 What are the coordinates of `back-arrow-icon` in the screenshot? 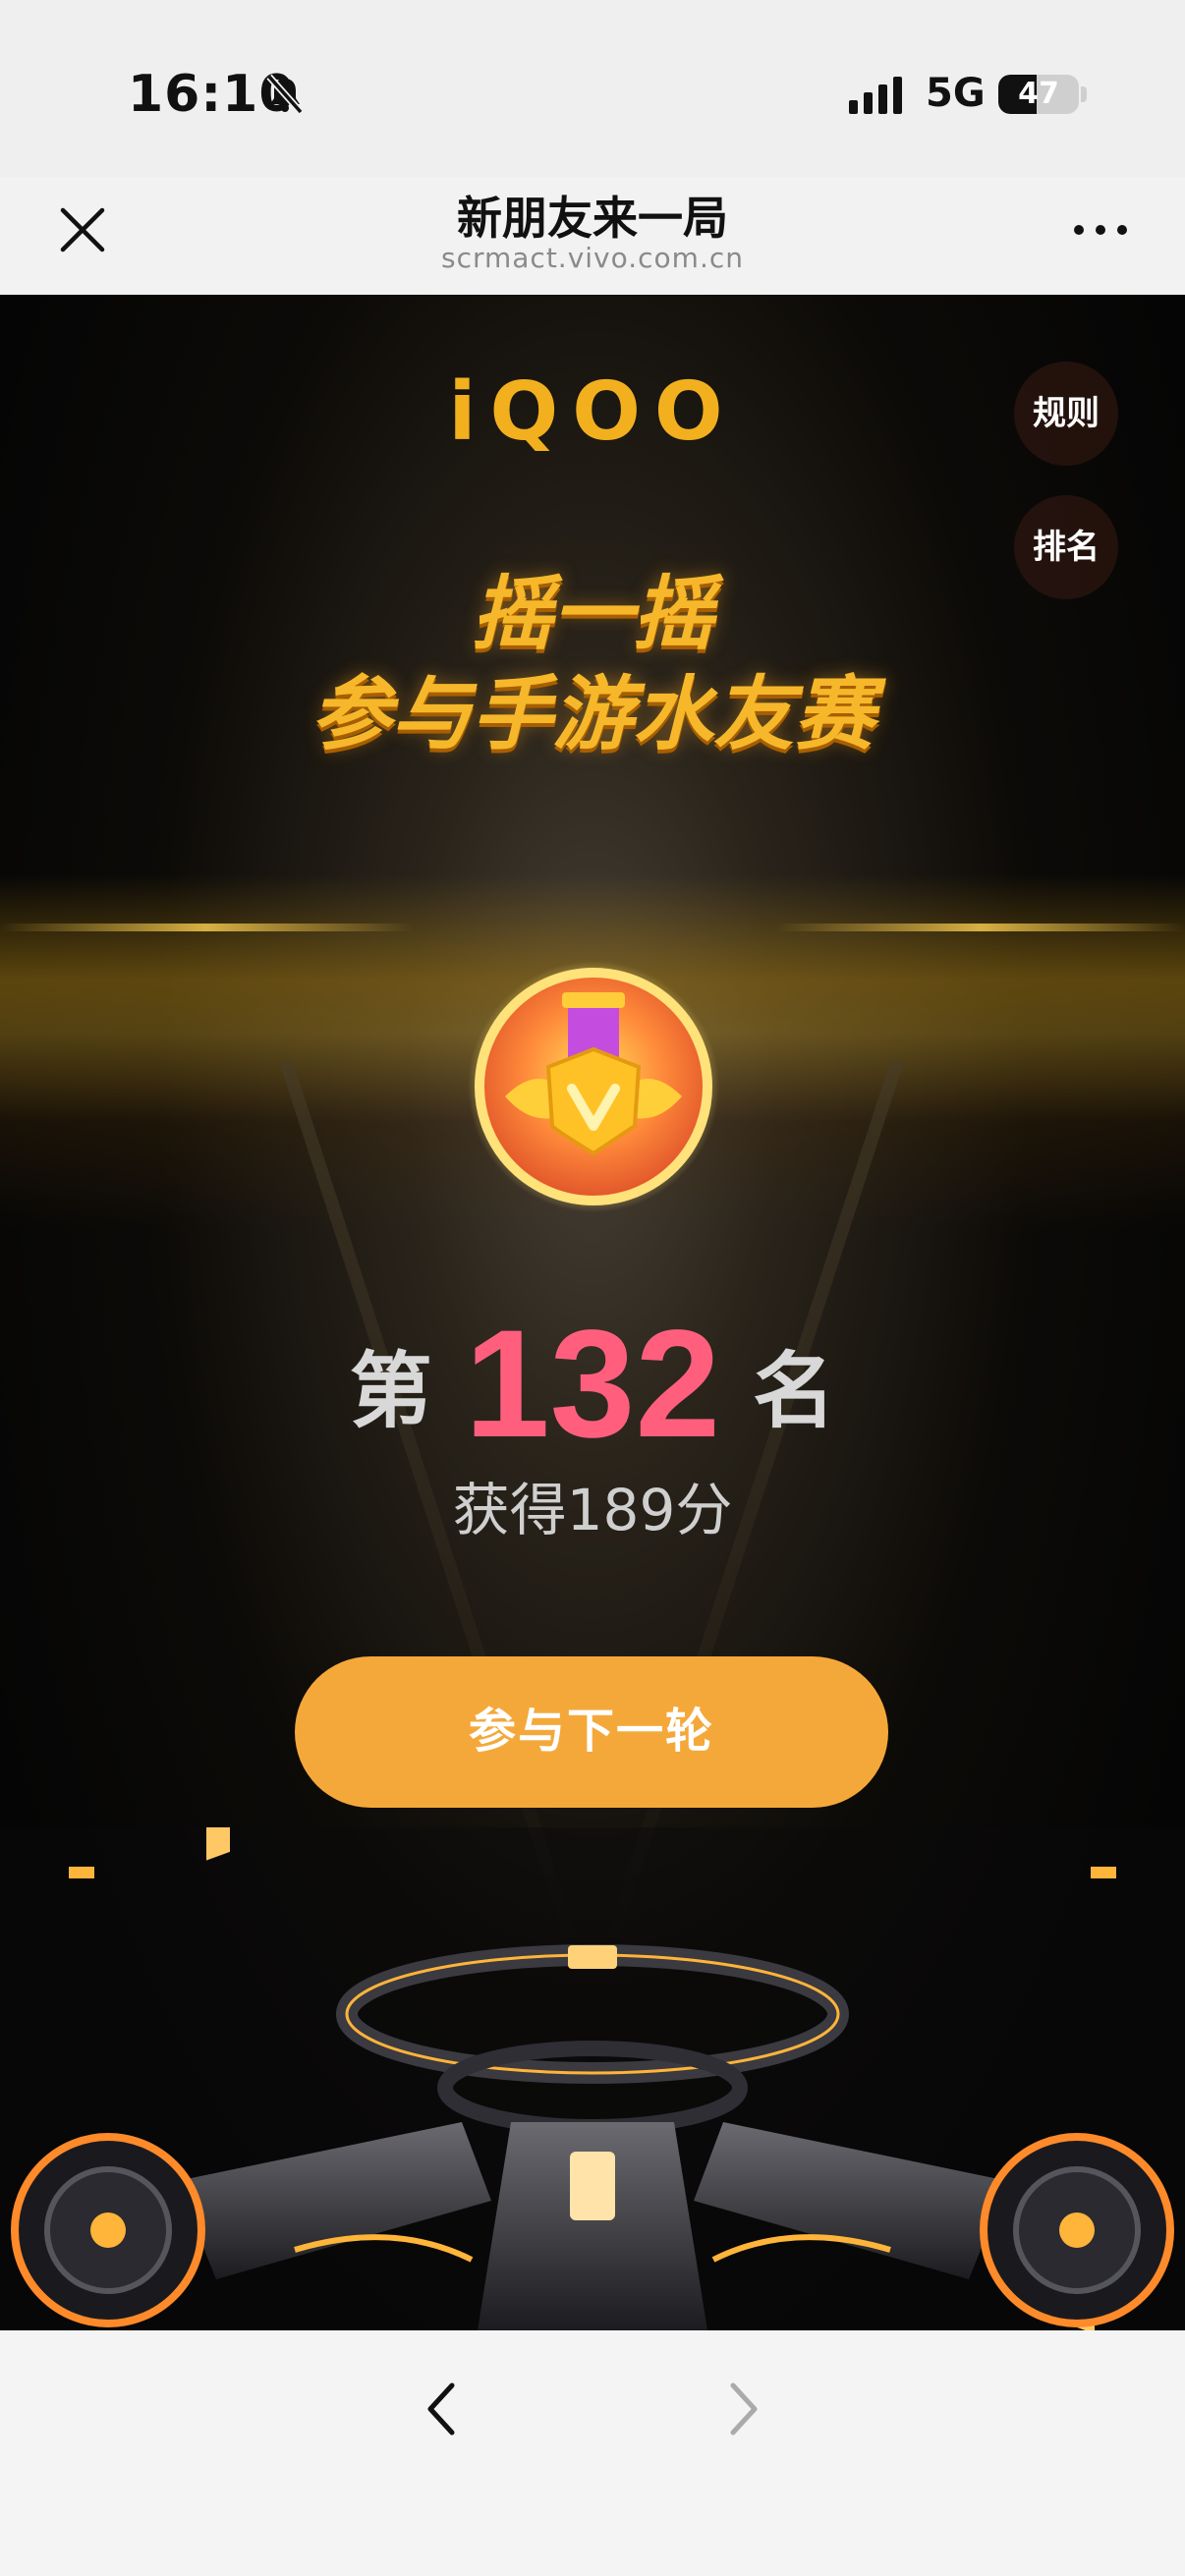 It's located at (443, 2409).